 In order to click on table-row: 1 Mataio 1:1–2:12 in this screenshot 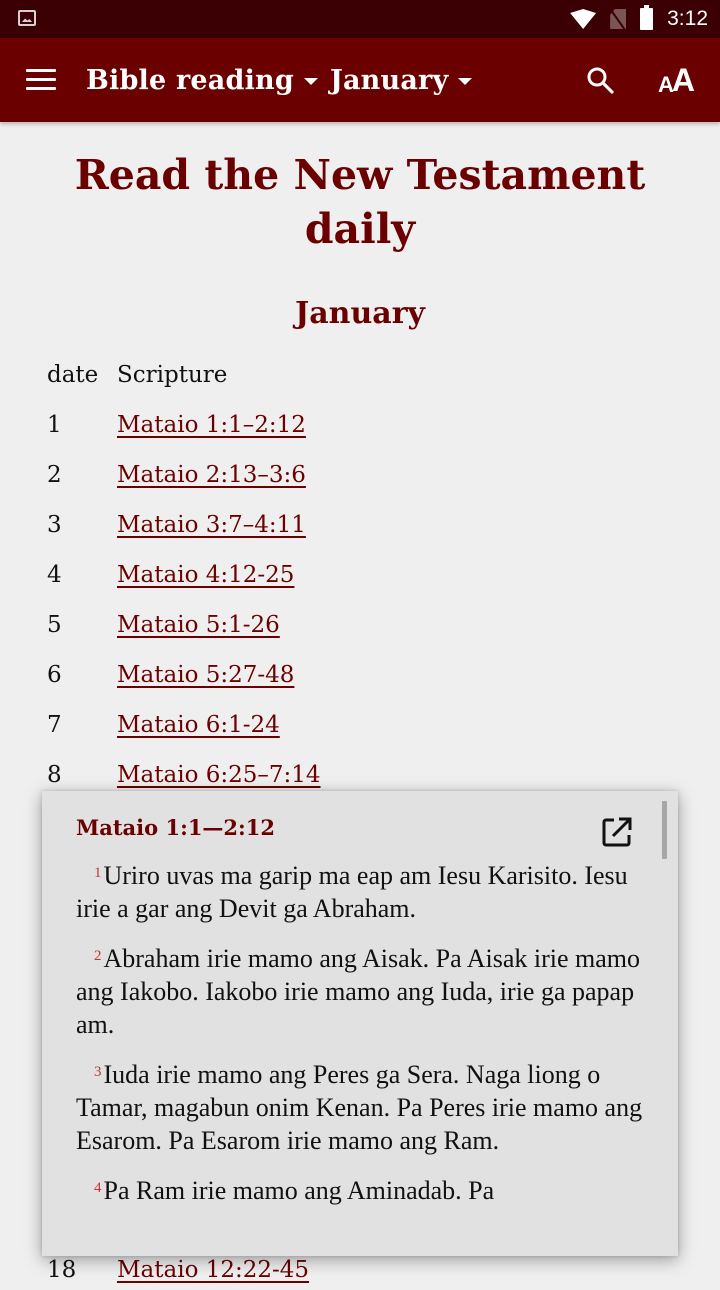, I will do `click(357, 425)`.